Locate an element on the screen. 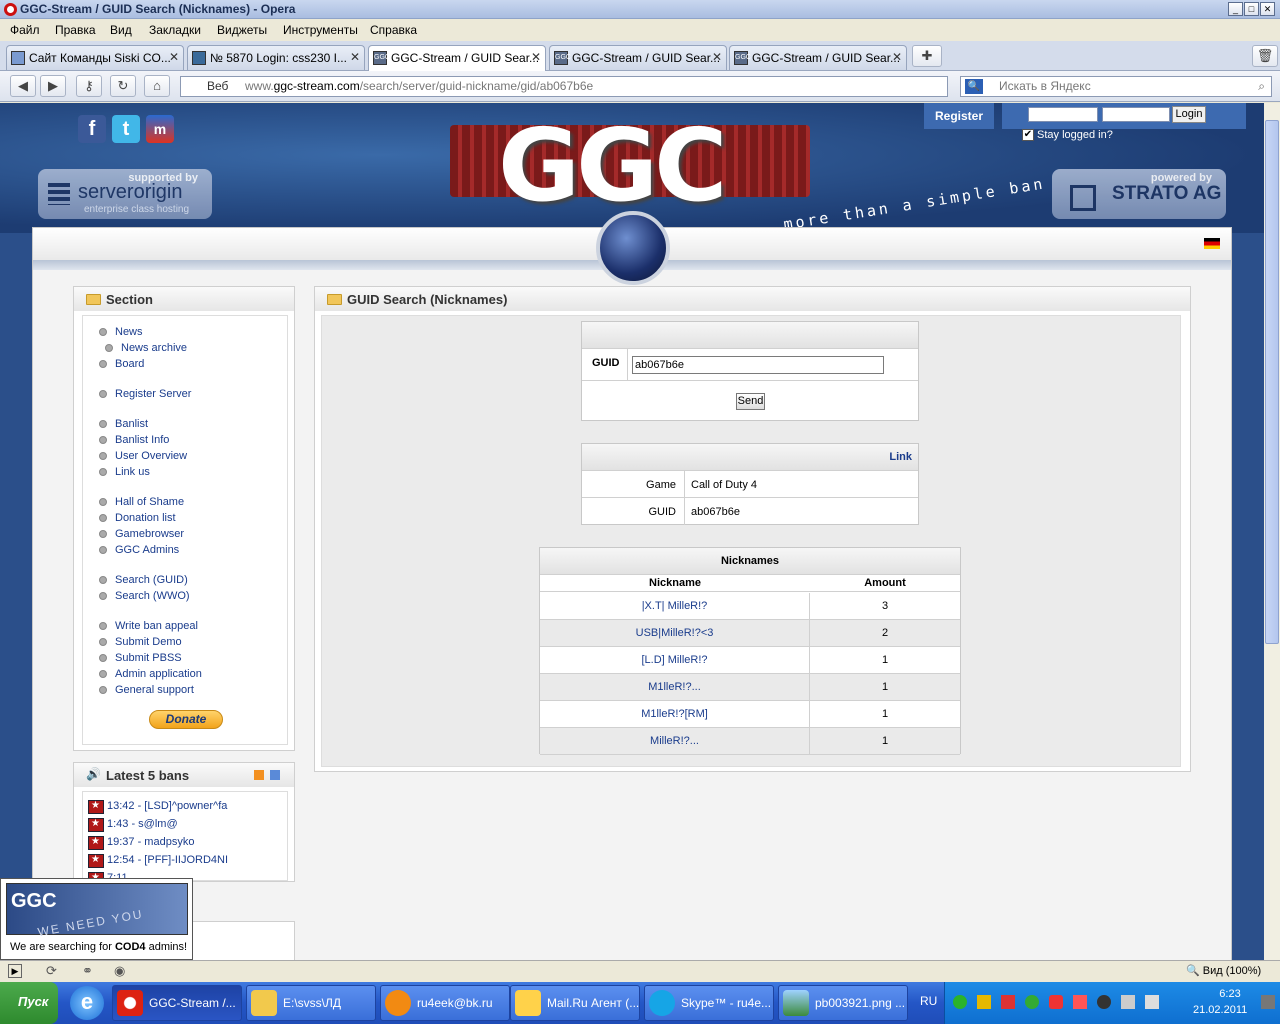 The height and width of the screenshot is (1024, 1280). rss-icon is located at coordinates (259, 775).